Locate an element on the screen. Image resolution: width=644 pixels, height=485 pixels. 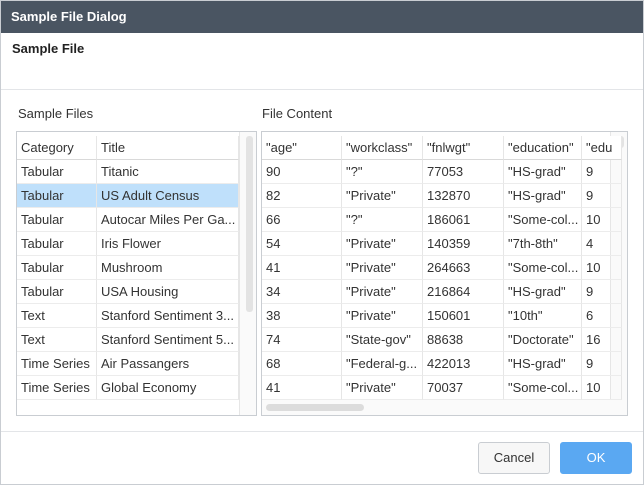
file-content-row: 68 "Federal-g... 422013 "HS-grad" 9 is located at coordinates (442, 364).